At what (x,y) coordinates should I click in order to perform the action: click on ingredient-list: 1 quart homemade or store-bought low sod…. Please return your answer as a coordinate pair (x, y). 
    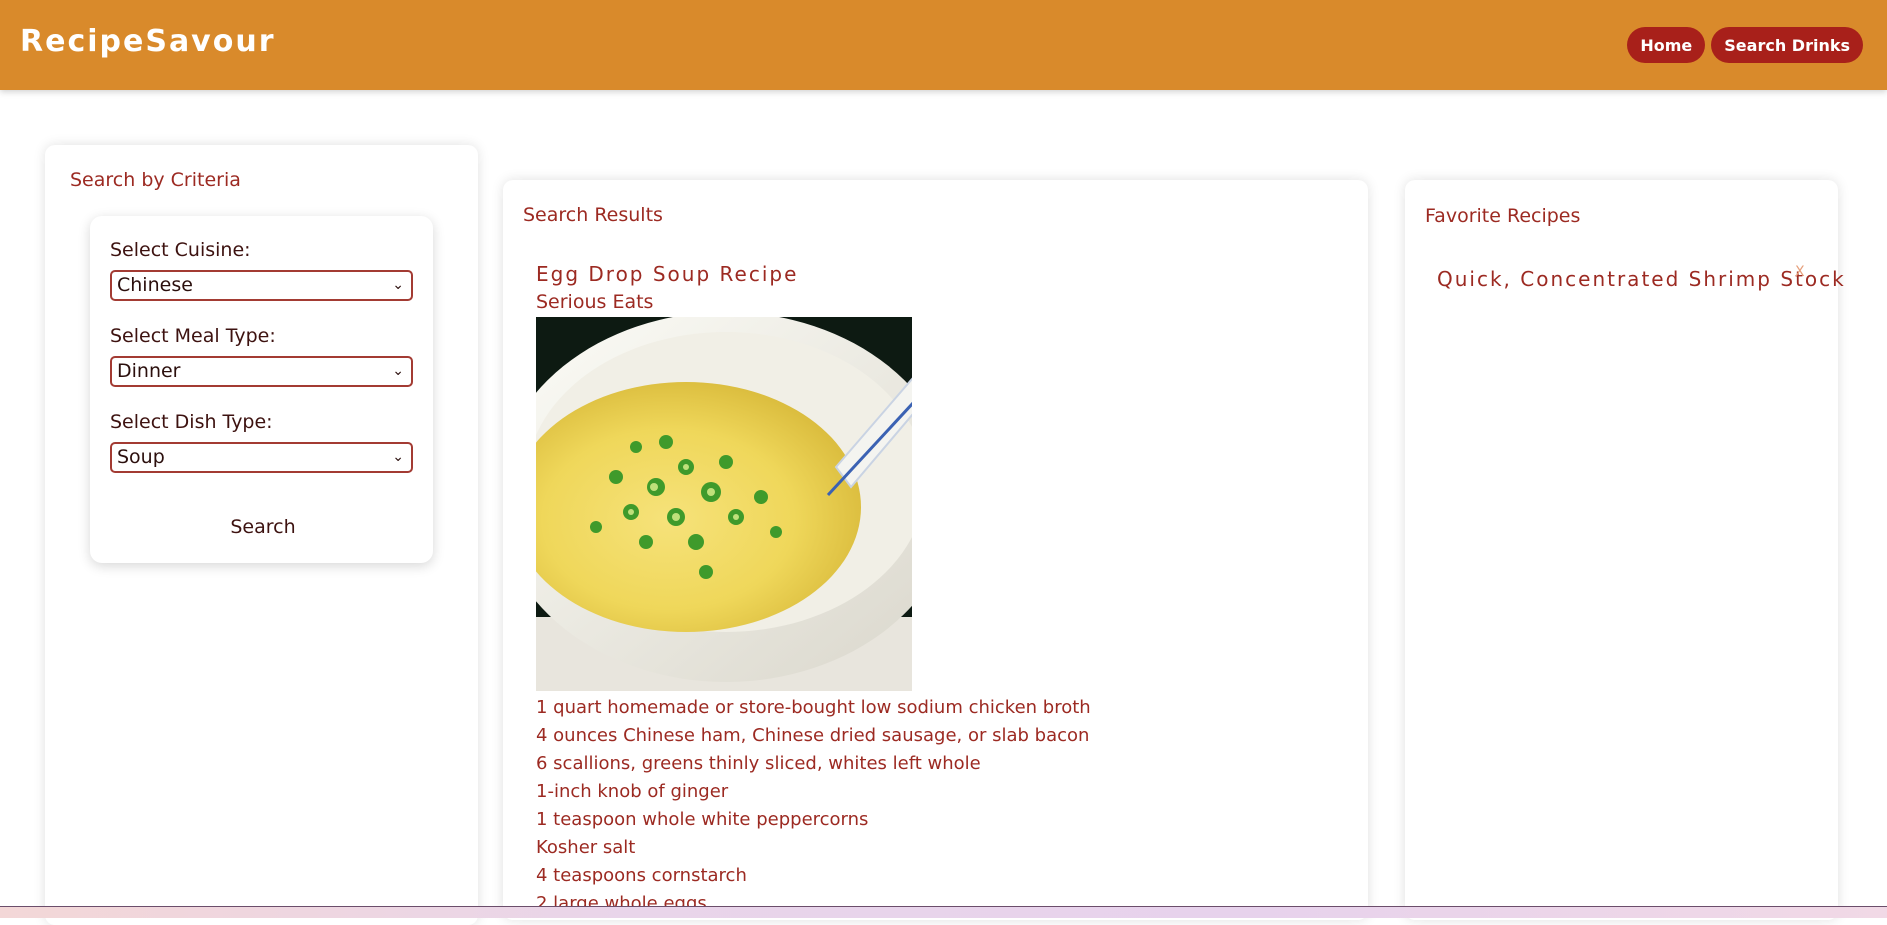
    Looking at the image, I should click on (813, 806).